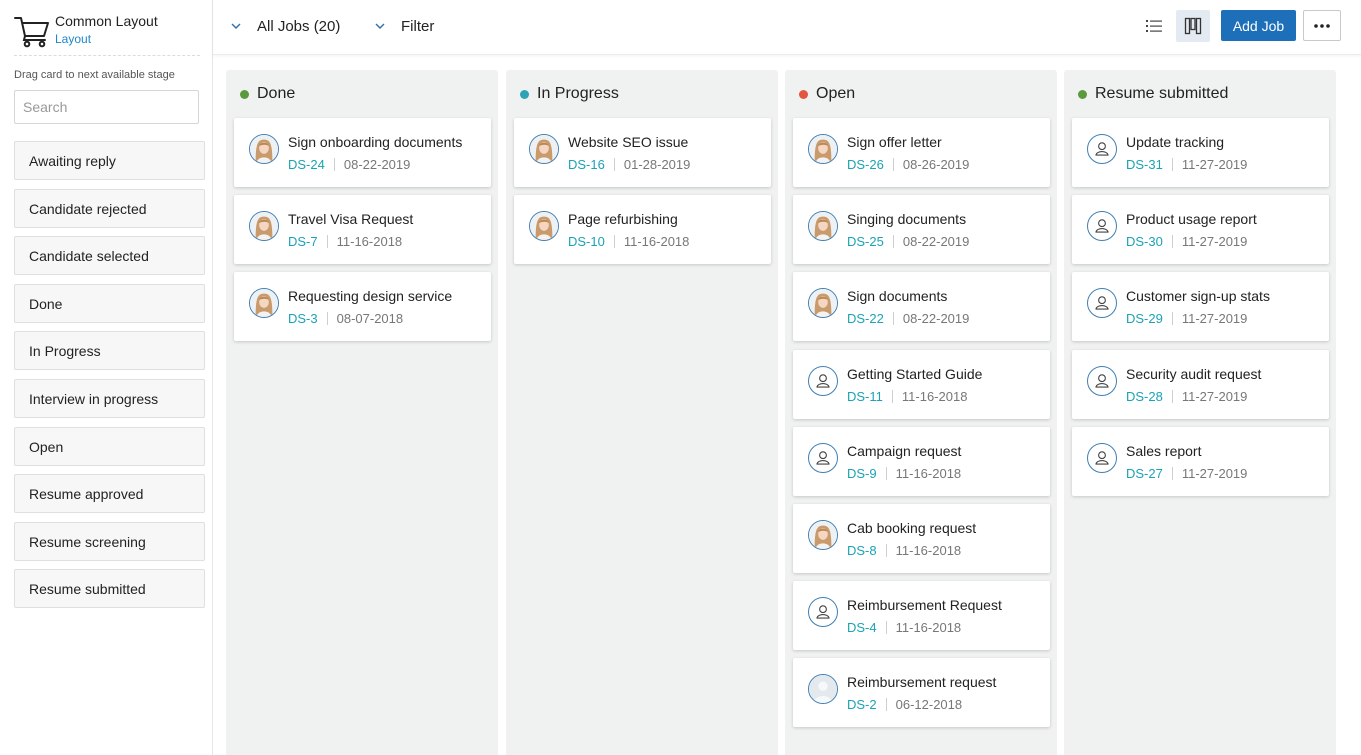  What do you see at coordinates (109, 398) in the screenshot?
I see `stage-item: Interview in progress` at bounding box center [109, 398].